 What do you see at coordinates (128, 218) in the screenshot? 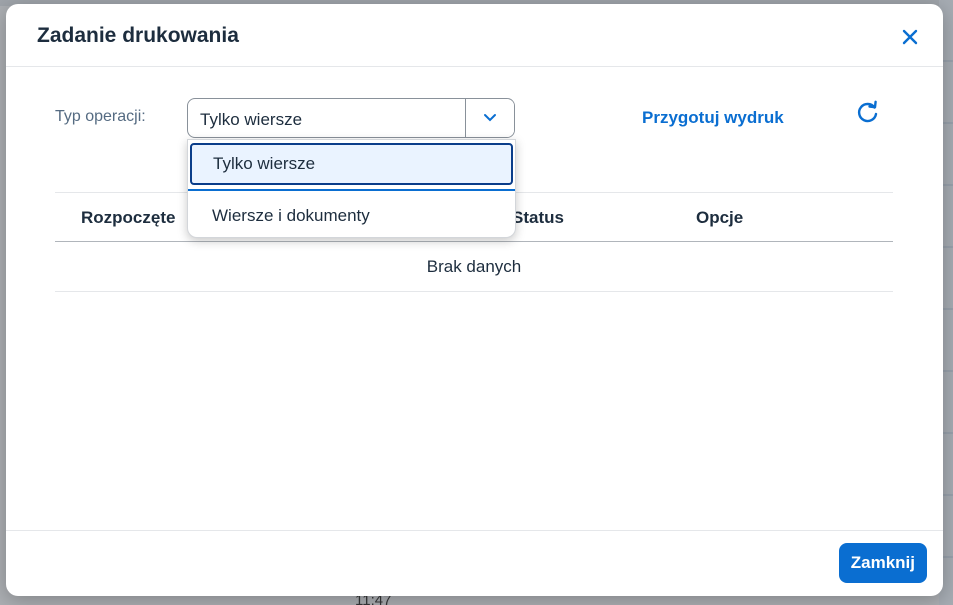
I see `column-header-started: Rozpoczęte` at bounding box center [128, 218].